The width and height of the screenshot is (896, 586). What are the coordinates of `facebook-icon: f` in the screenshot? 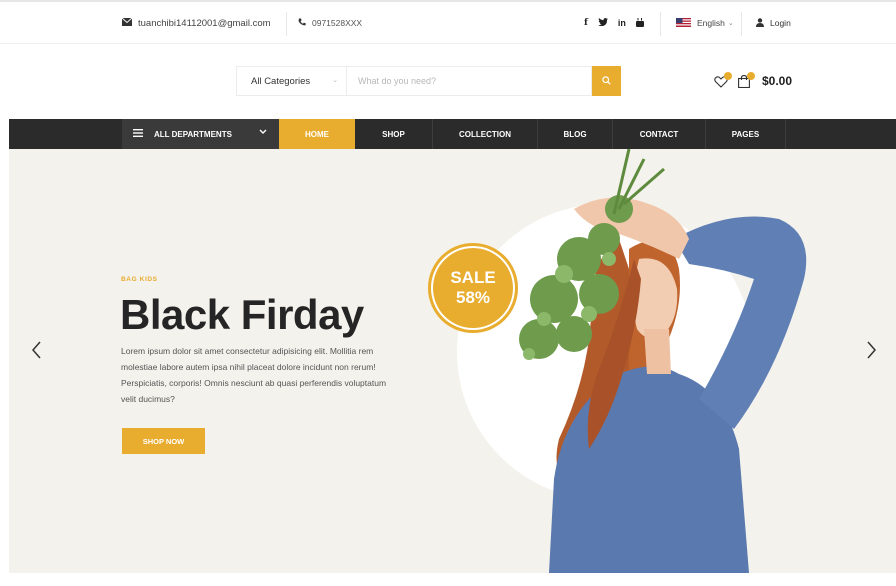 It's located at (586, 23).